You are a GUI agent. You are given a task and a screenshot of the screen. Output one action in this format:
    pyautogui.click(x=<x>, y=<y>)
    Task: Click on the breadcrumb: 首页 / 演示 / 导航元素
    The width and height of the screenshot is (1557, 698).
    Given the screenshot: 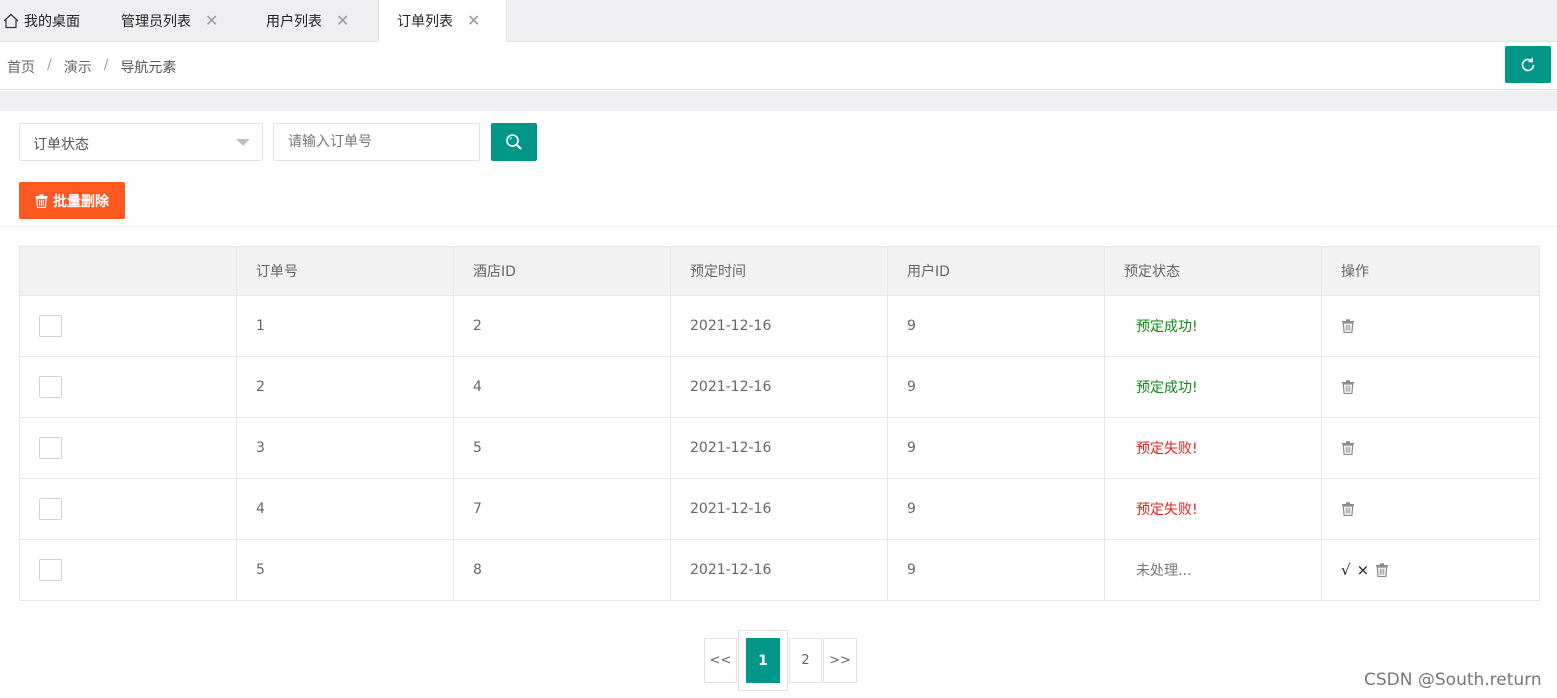 What is the action you would take?
    pyautogui.click(x=91, y=67)
    